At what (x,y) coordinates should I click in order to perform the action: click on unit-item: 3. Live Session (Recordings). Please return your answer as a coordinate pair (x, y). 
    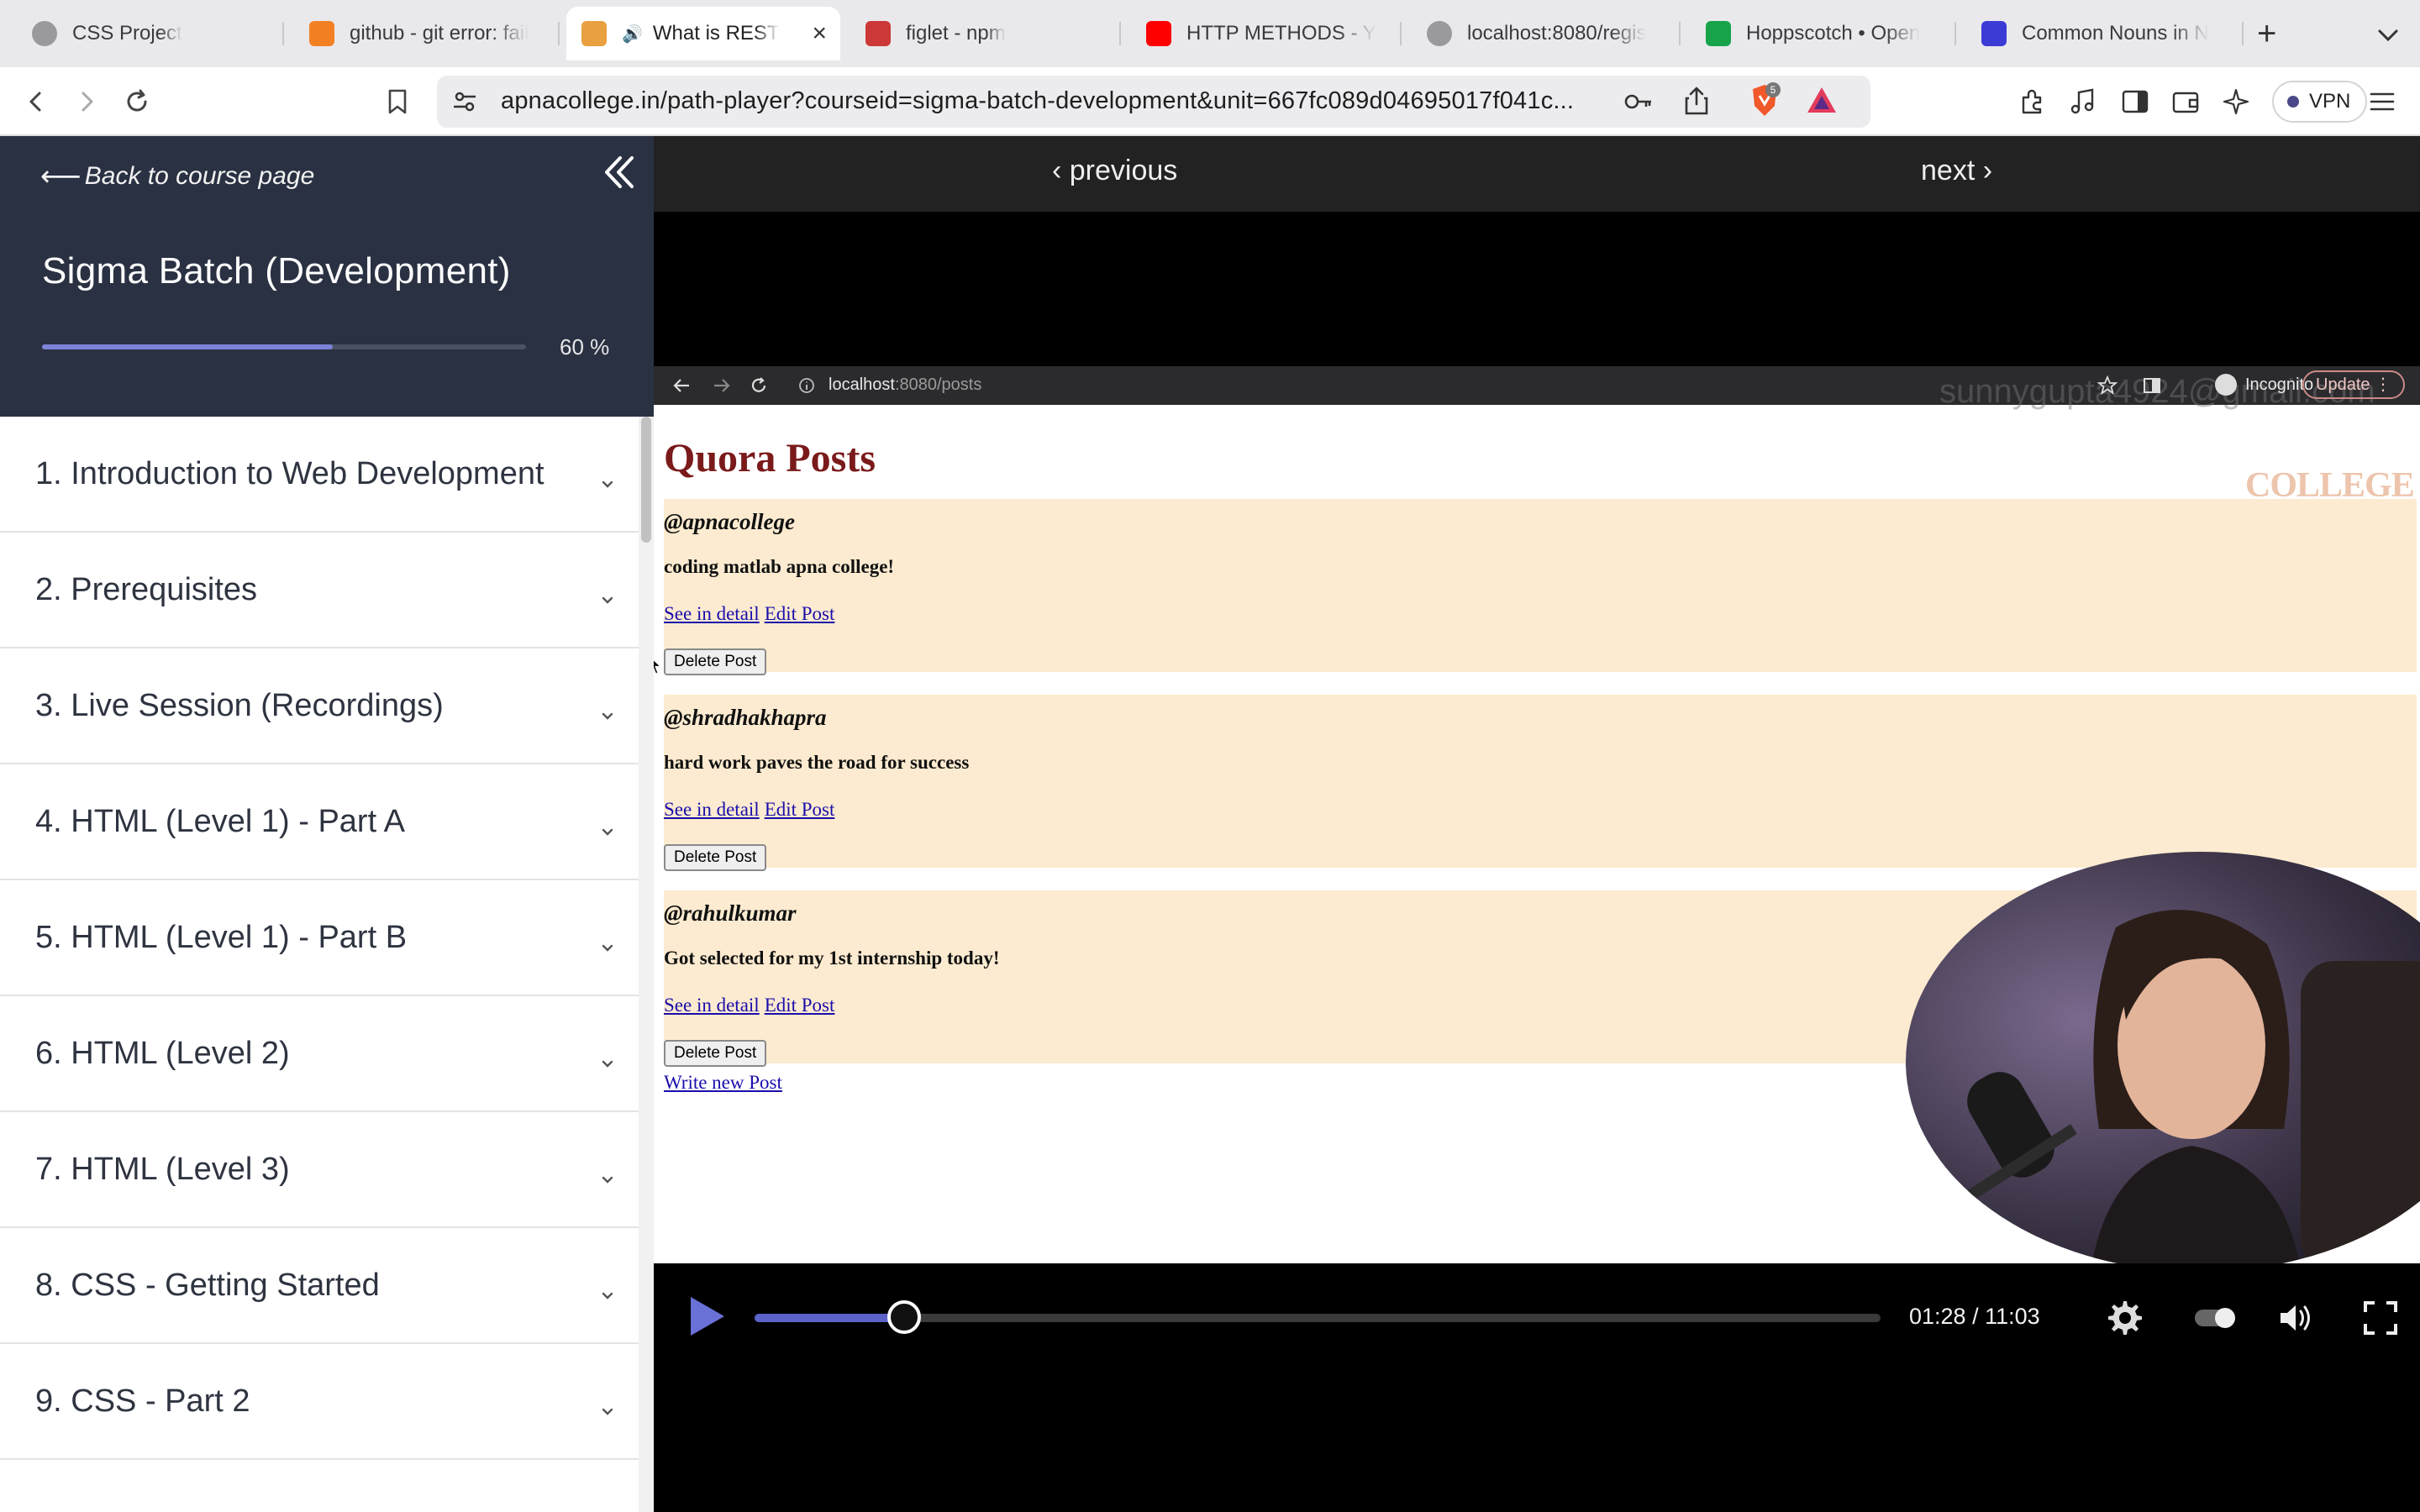
    Looking at the image, I should click on (319, 706).